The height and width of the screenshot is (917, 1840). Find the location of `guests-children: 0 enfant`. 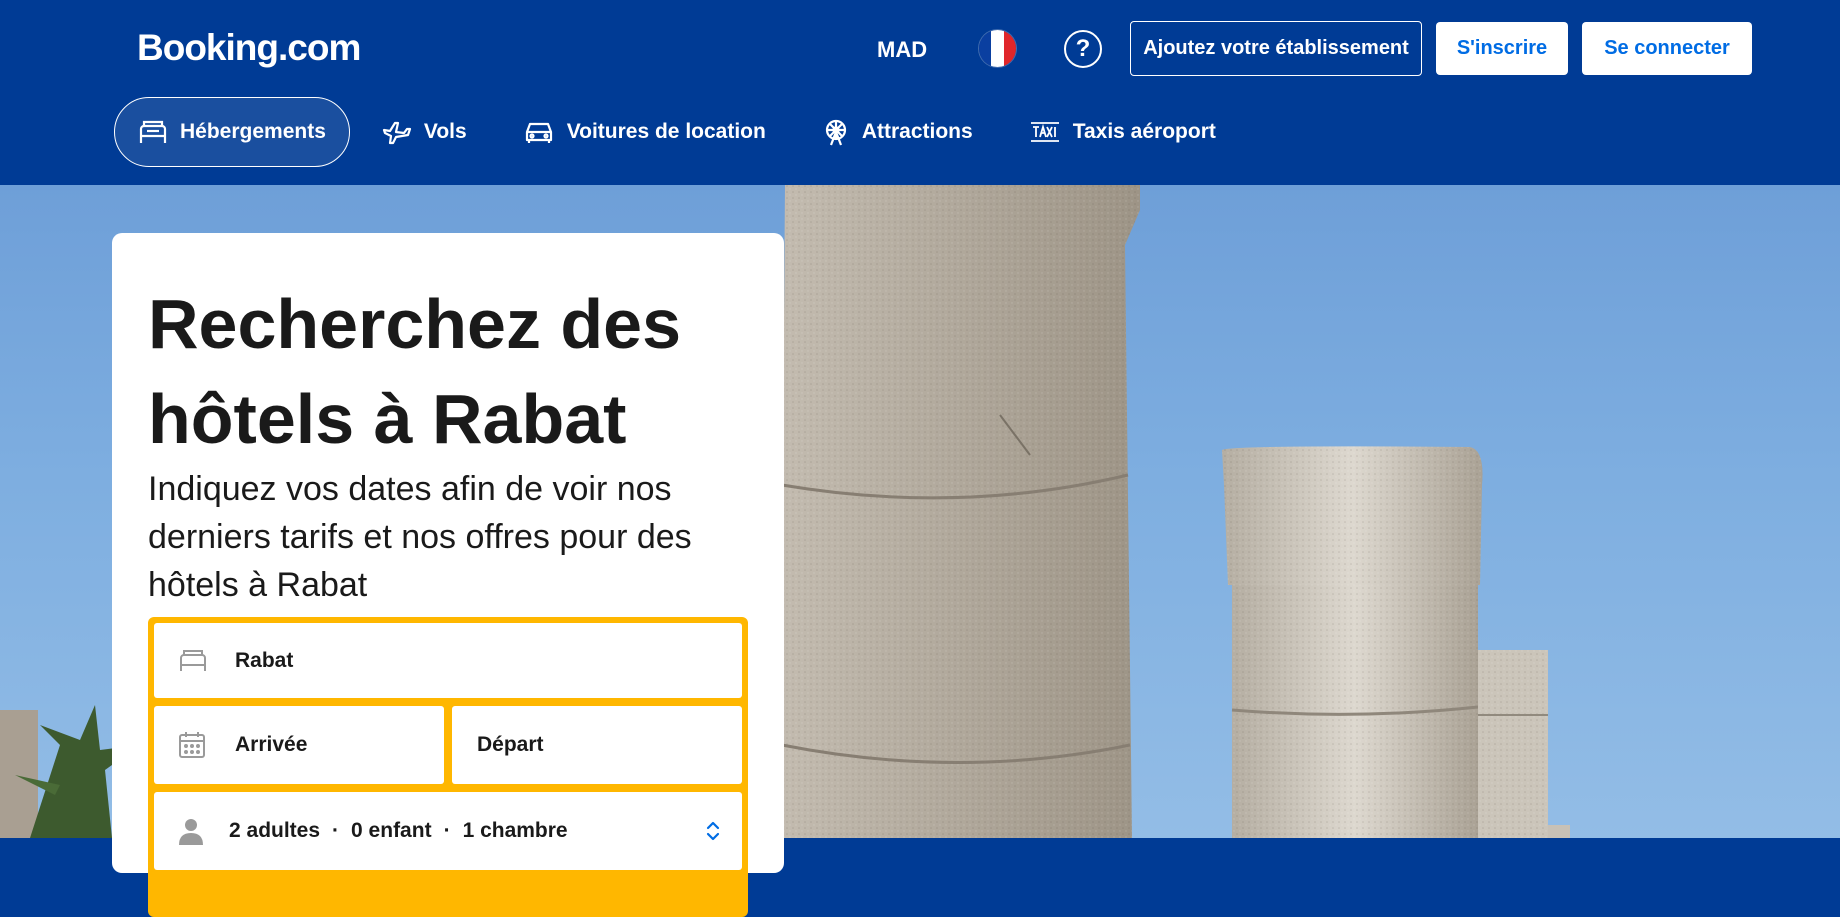

guests-children: 0 enfant is located at coordinates (391, 830).